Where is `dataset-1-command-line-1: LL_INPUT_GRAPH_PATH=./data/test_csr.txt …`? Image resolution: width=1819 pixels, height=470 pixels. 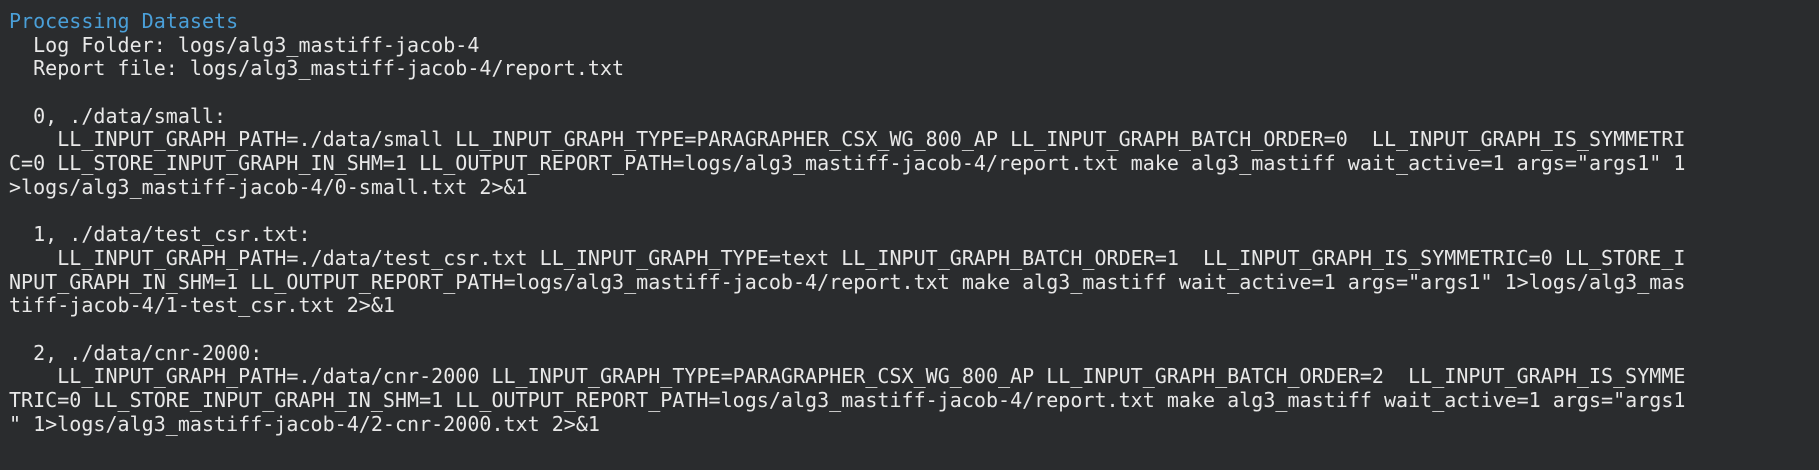
dataset-1-command-line-1: LL_INPUT_GRAPH_PATH=./data/test_csr.txt … is located at coordinates (847, 257).